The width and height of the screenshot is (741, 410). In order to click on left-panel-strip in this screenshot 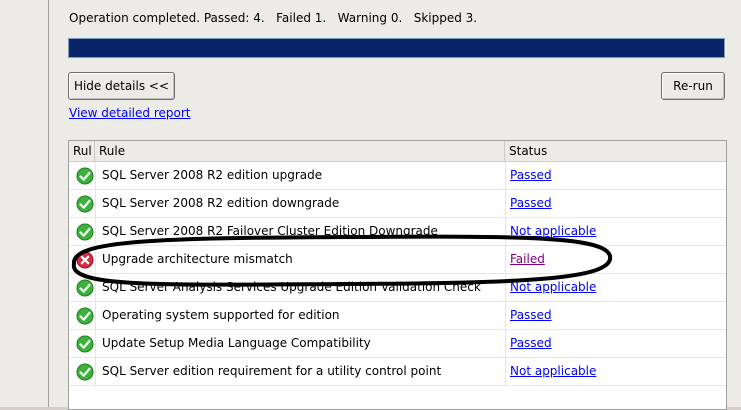, I will do `click(24, 203)`.